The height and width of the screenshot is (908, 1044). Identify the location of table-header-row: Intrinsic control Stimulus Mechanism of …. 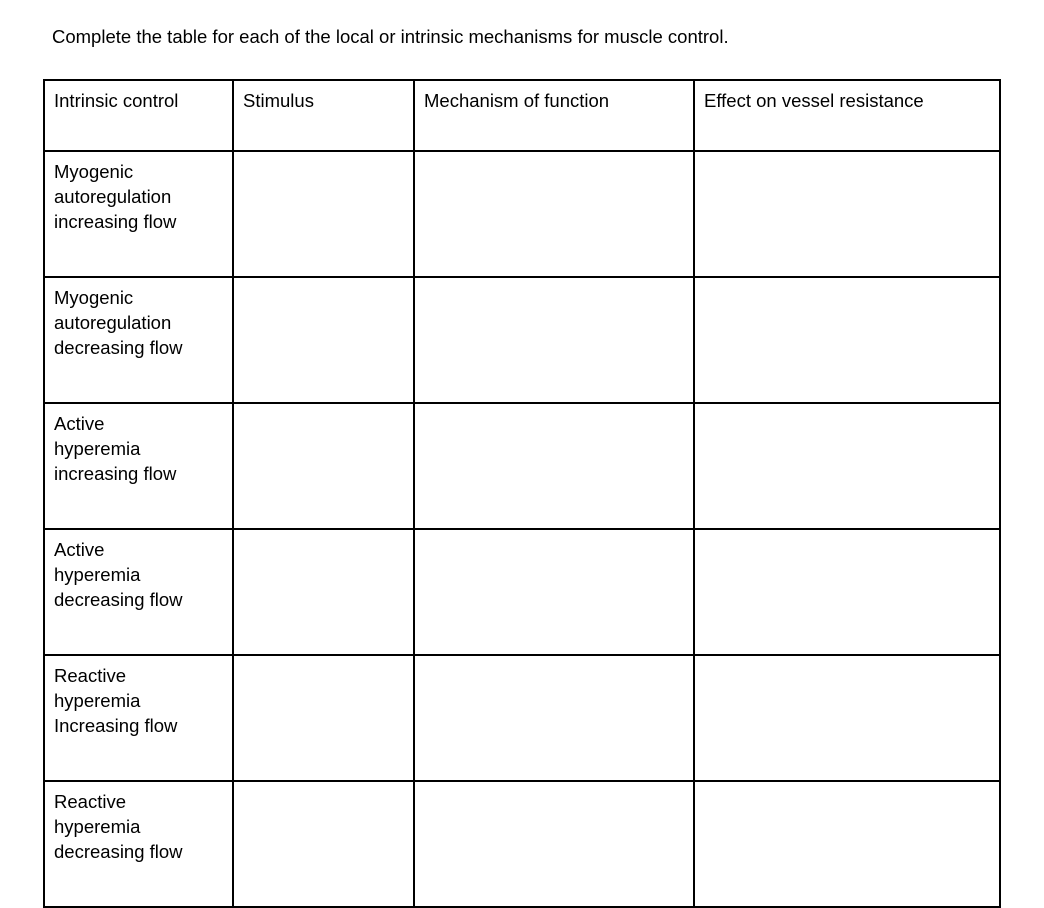
(522, 115).